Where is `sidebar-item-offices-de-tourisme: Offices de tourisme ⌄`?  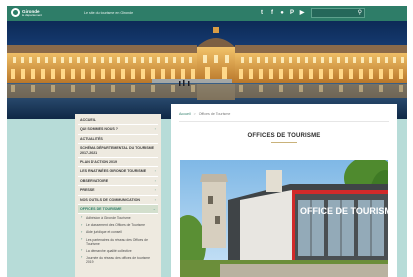
sidebar-item-offices-de-tourisme: Offices de tourisme ⌄ is located at coordinates (118, 210).